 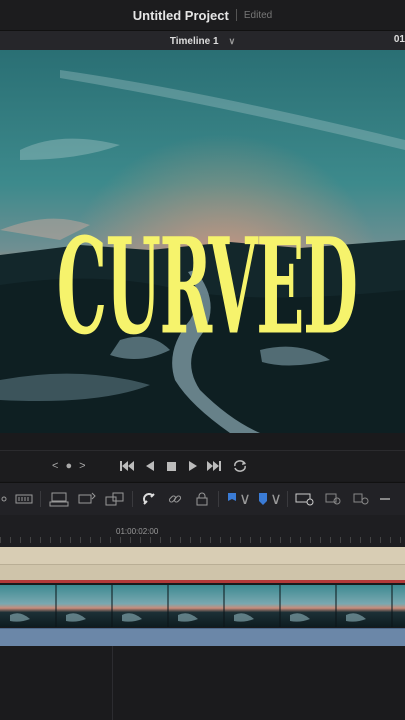 What do you see at coordinates (362, 499) in the screenshot?
I see `zoom-custom-icon` at bounding box center [362, 499].